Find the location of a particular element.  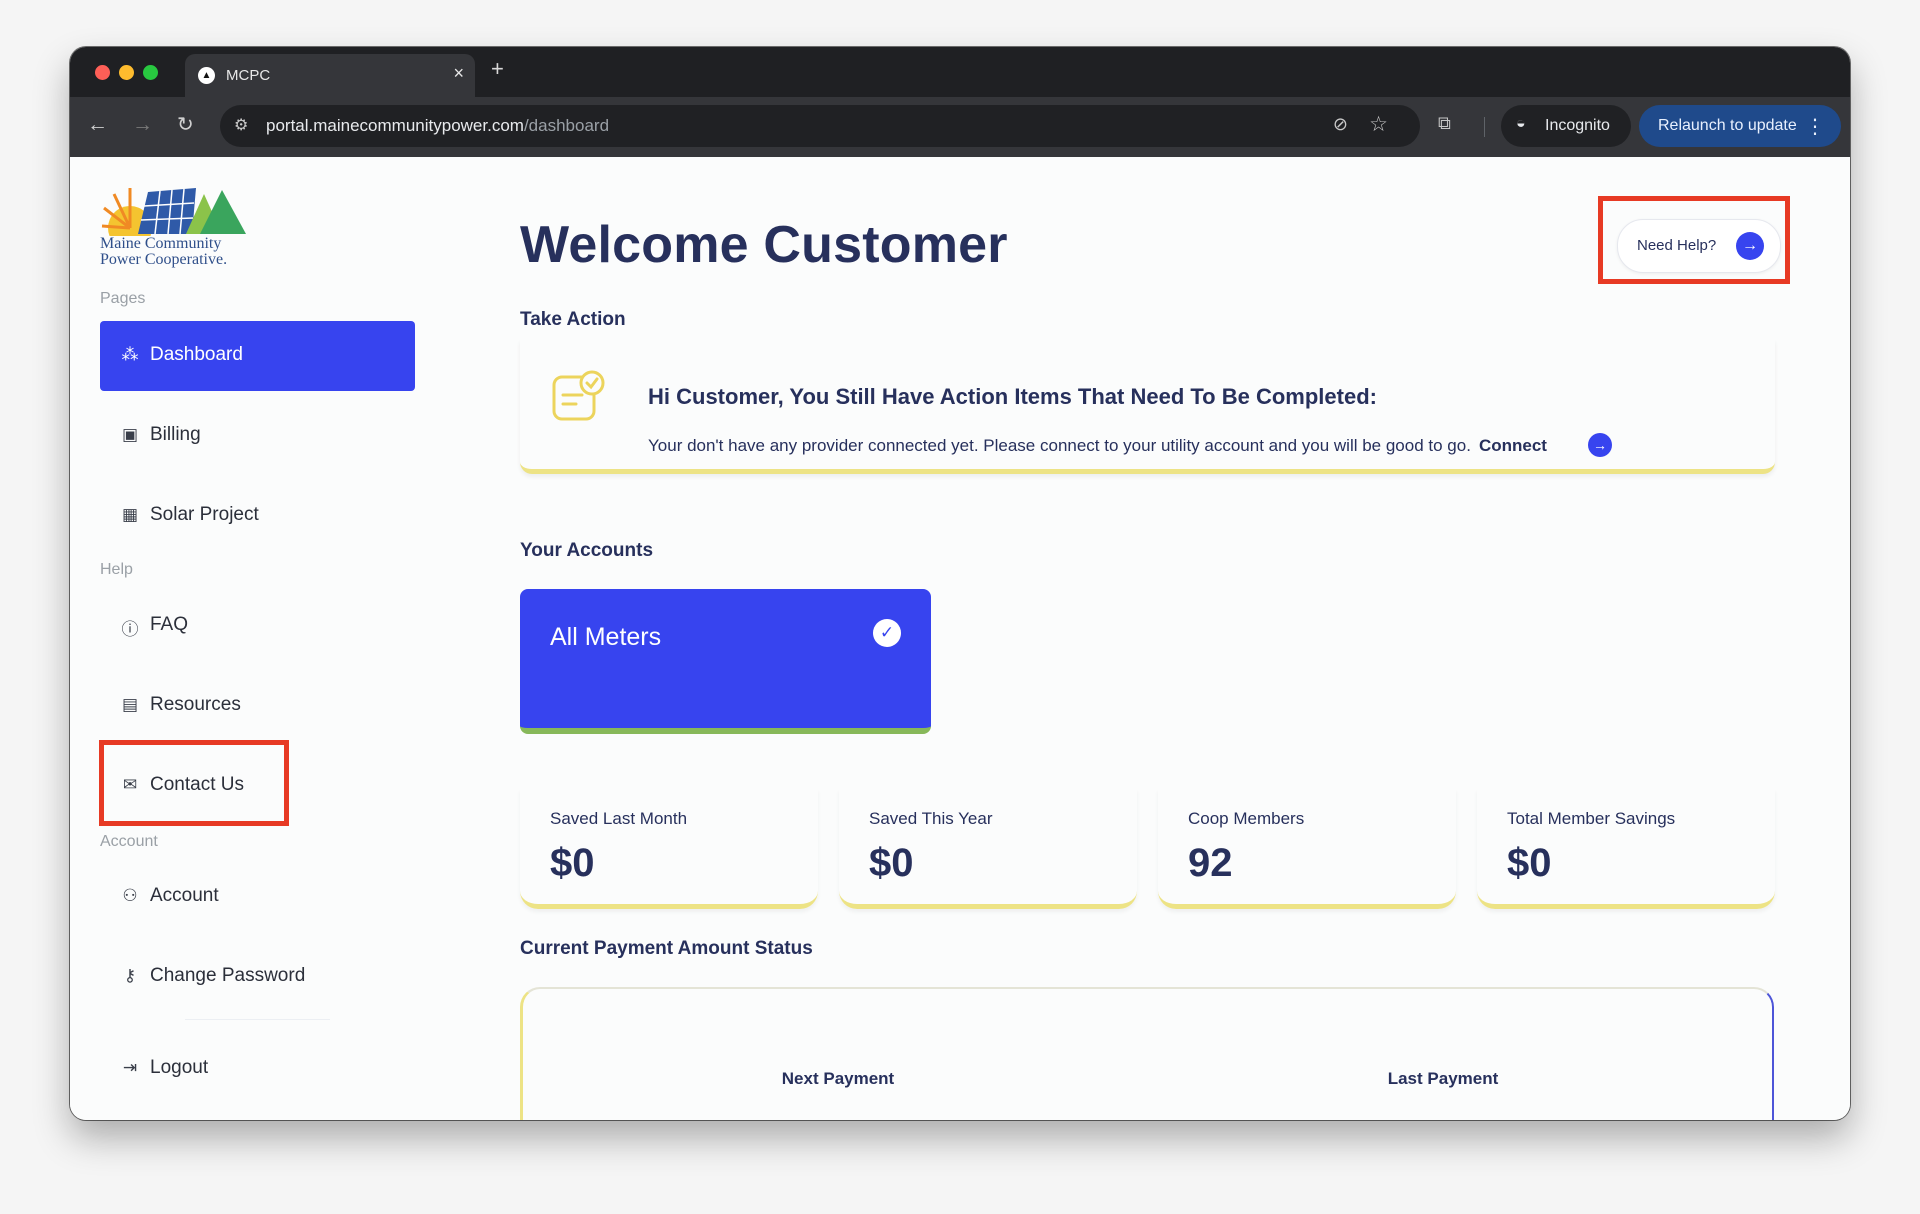

sidebar-item-change-password: ⚷ Change Password is located at coordinates (257, 977).